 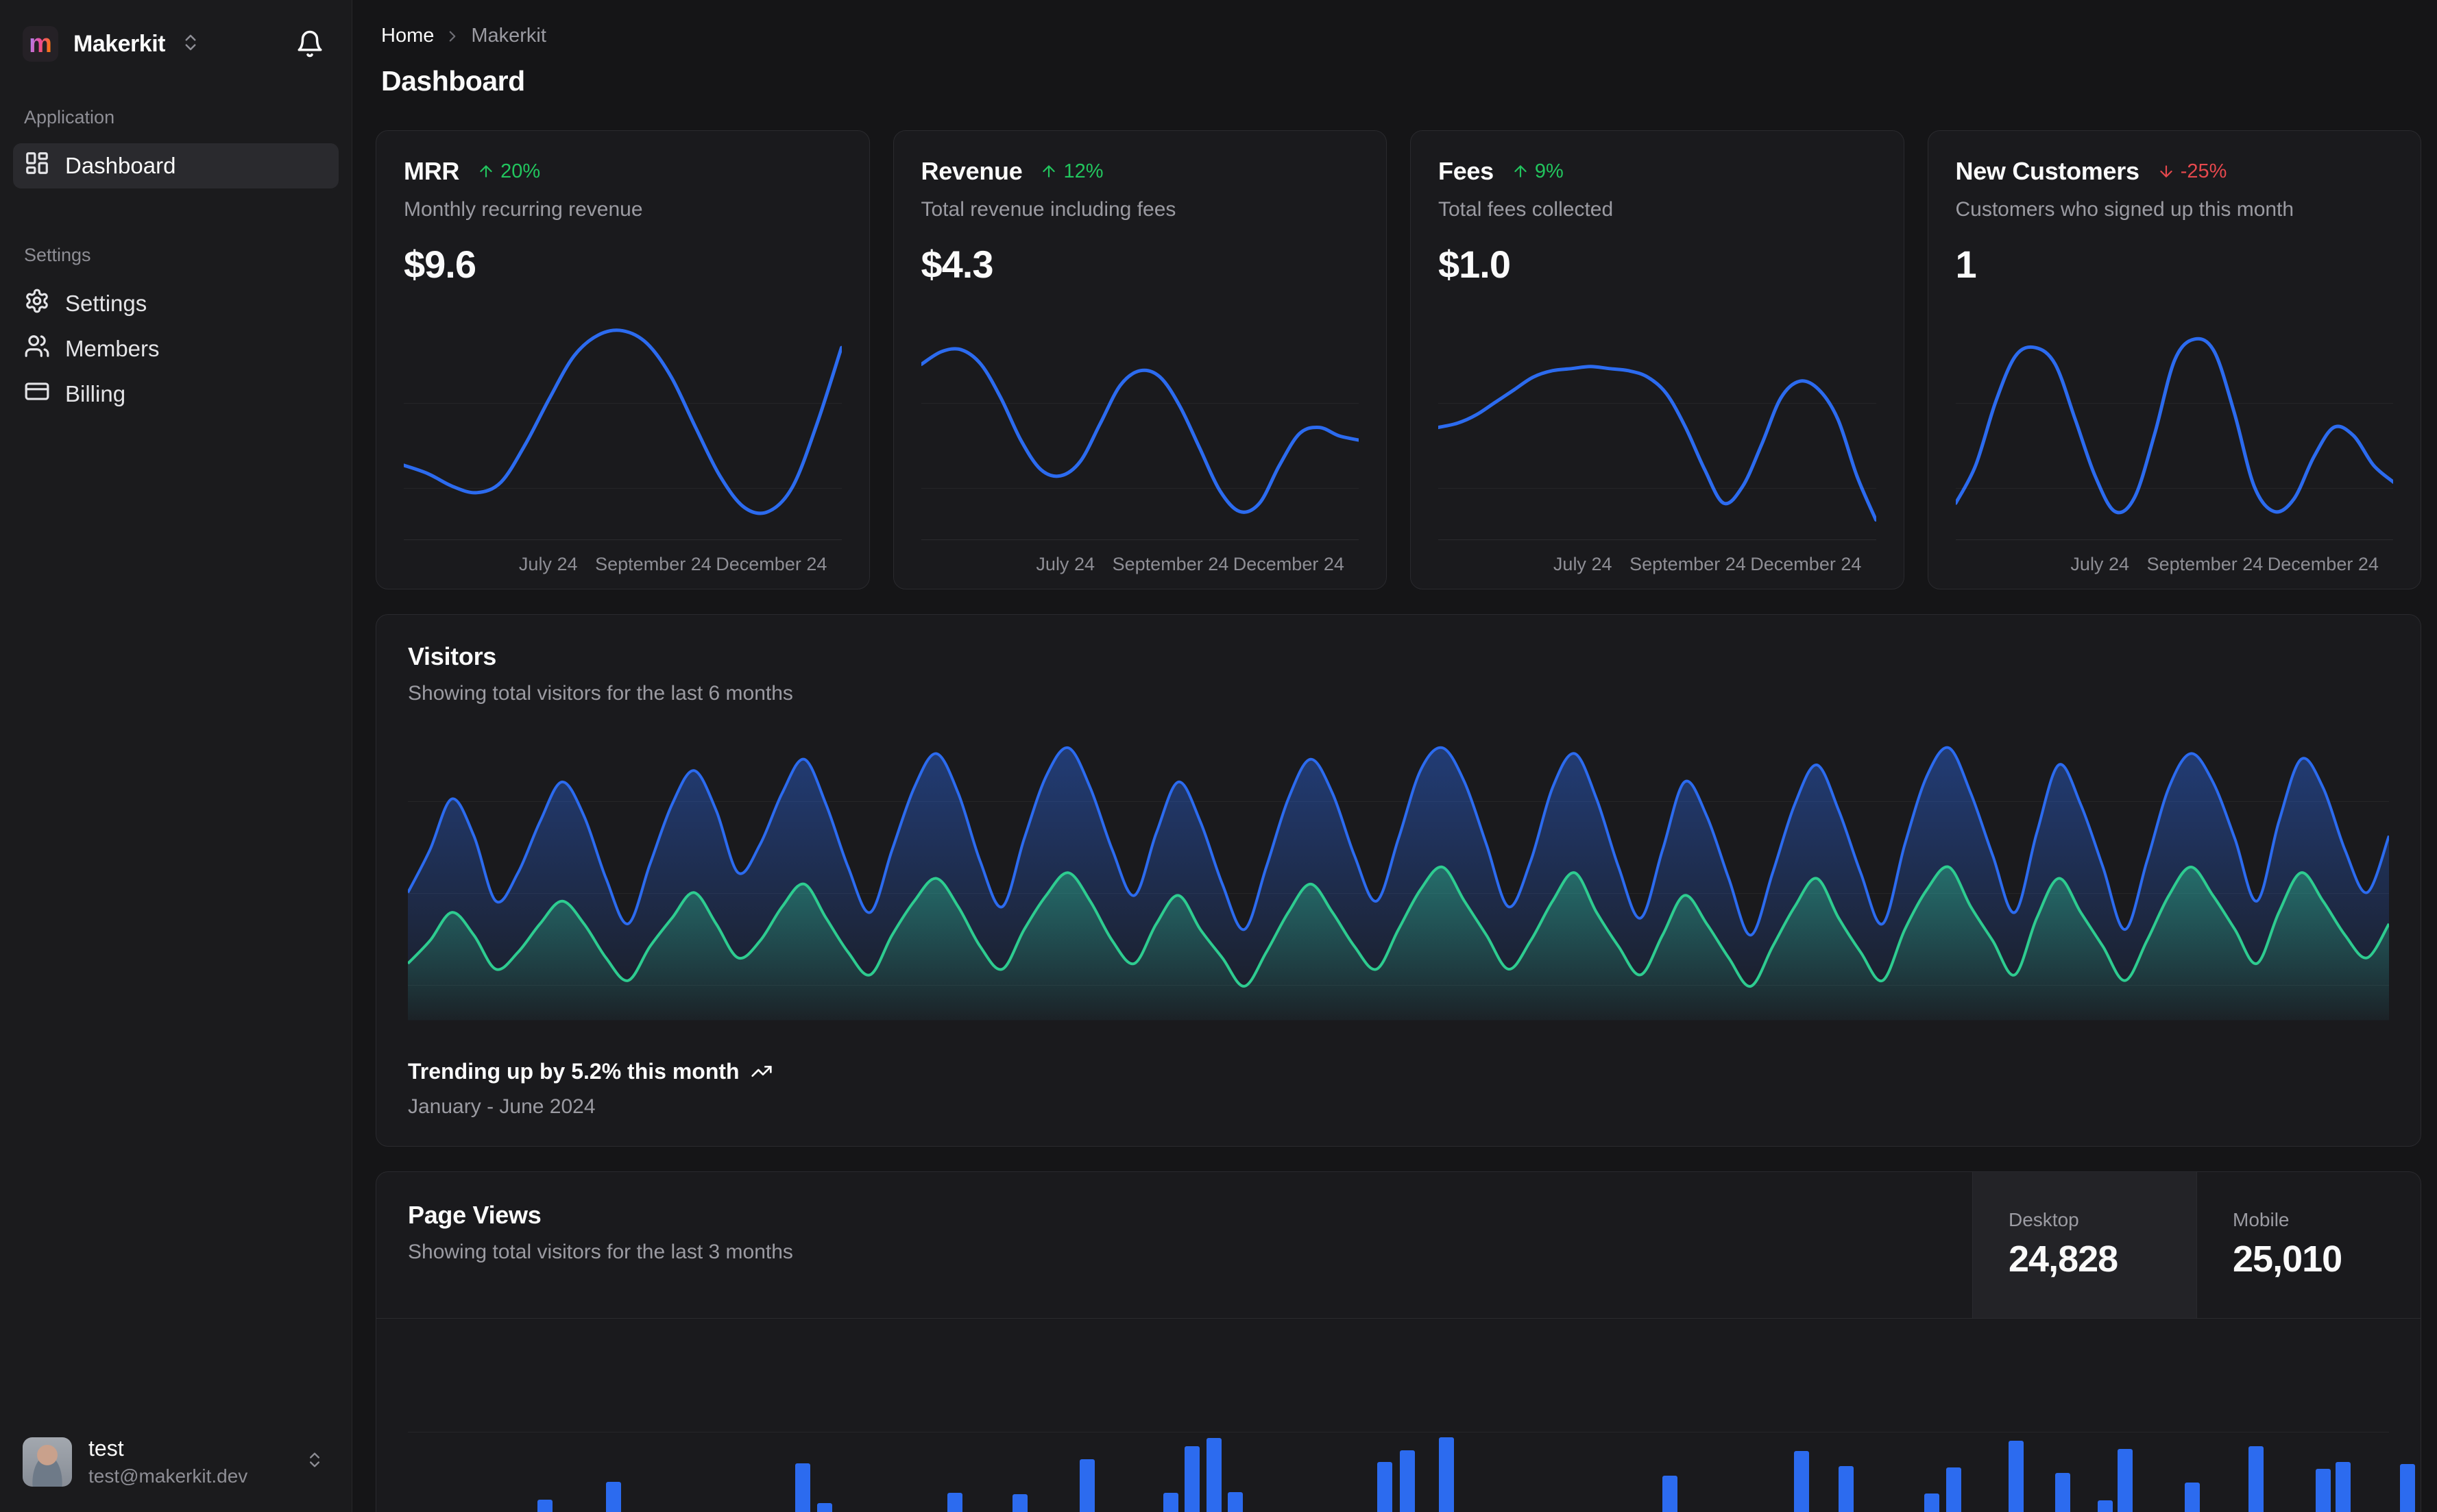 What do you see at coordinates (37, 166) in the screenshot?
I see `dashboard-icon` at bounding box center [37, 166].